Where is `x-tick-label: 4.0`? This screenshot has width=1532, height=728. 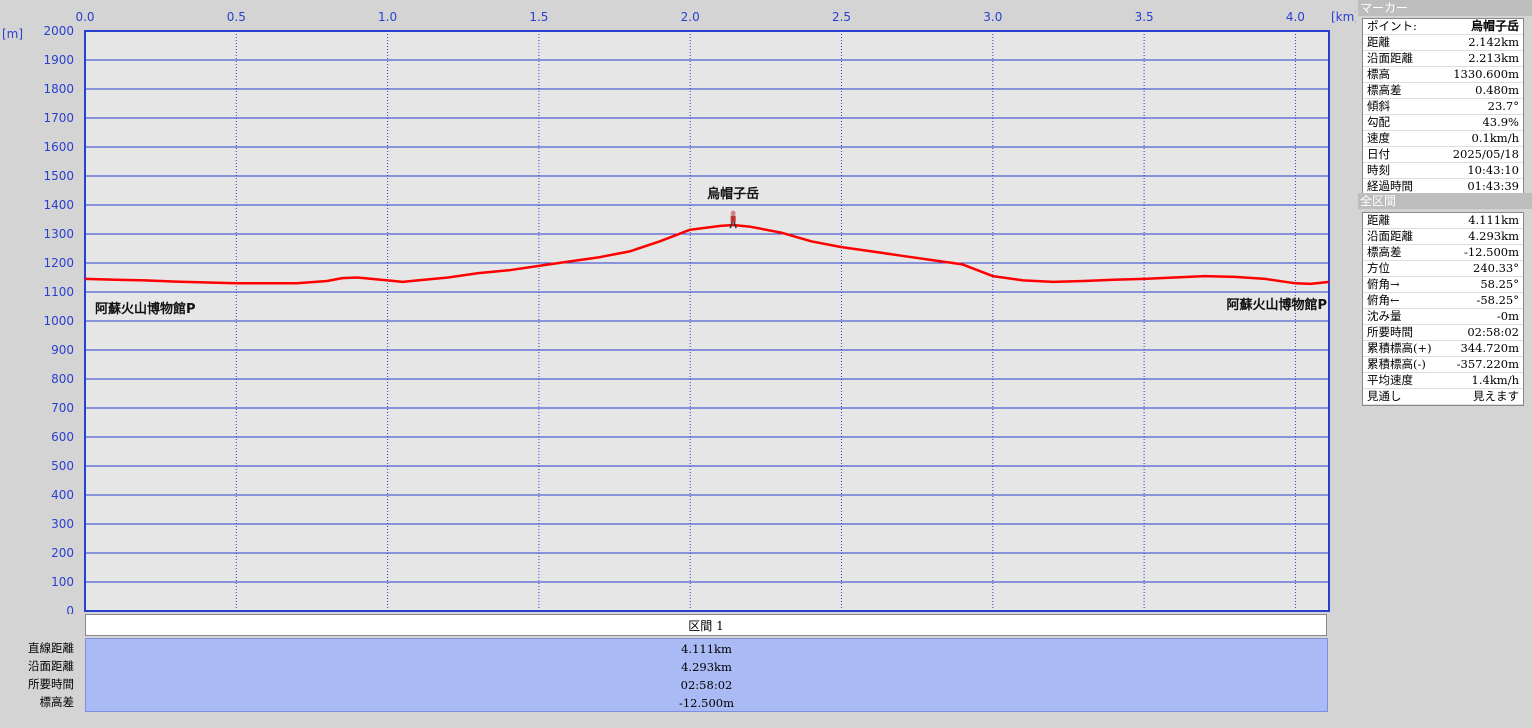 x-tick-label: 4.0 is located at coordinates (1295, 17).